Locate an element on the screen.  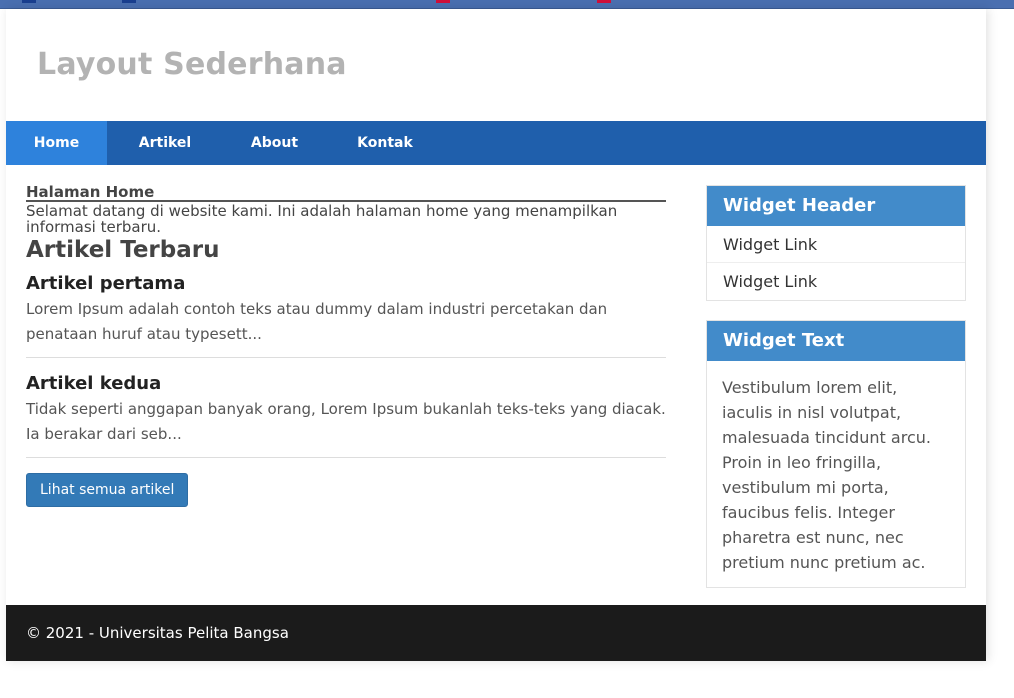
view-all-articles-button: Lihat semua artikel is located at coordinates (107, 490).